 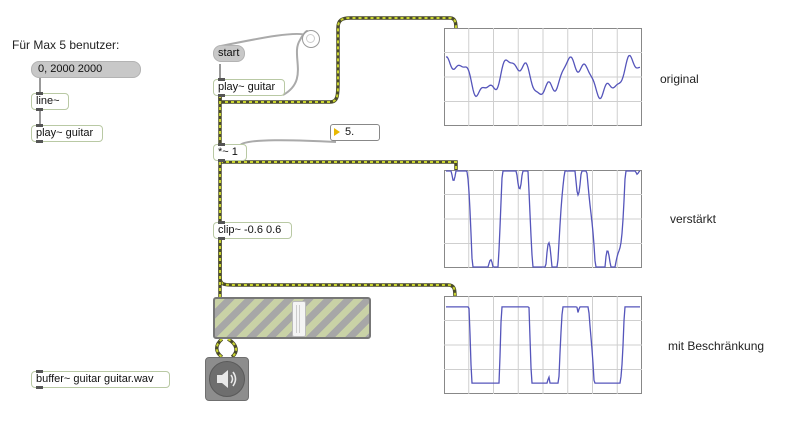 What do you see at coordinates (252, 230) in the screenshot?
I see `clip-object: clip~ -0.6 0.6` at bounding box center [252, 230].